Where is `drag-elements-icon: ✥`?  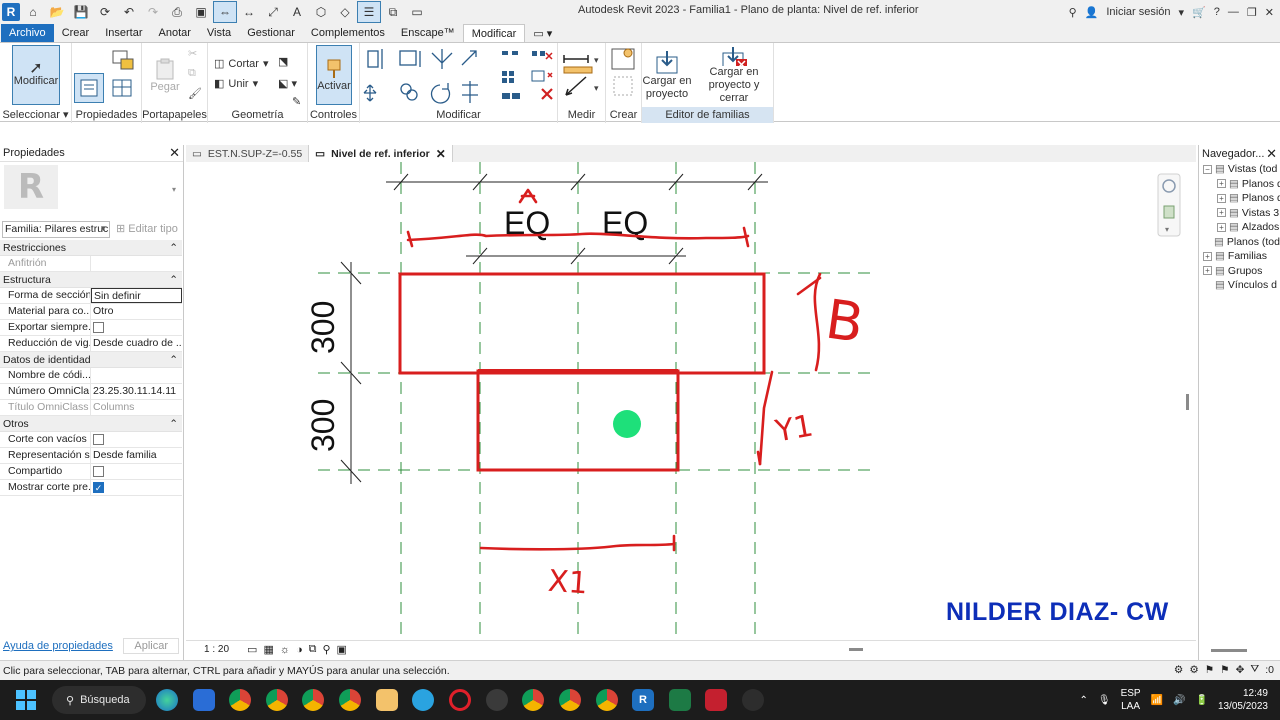 drag-elements-icon: ✥ is located at coordinates (1240, 670).